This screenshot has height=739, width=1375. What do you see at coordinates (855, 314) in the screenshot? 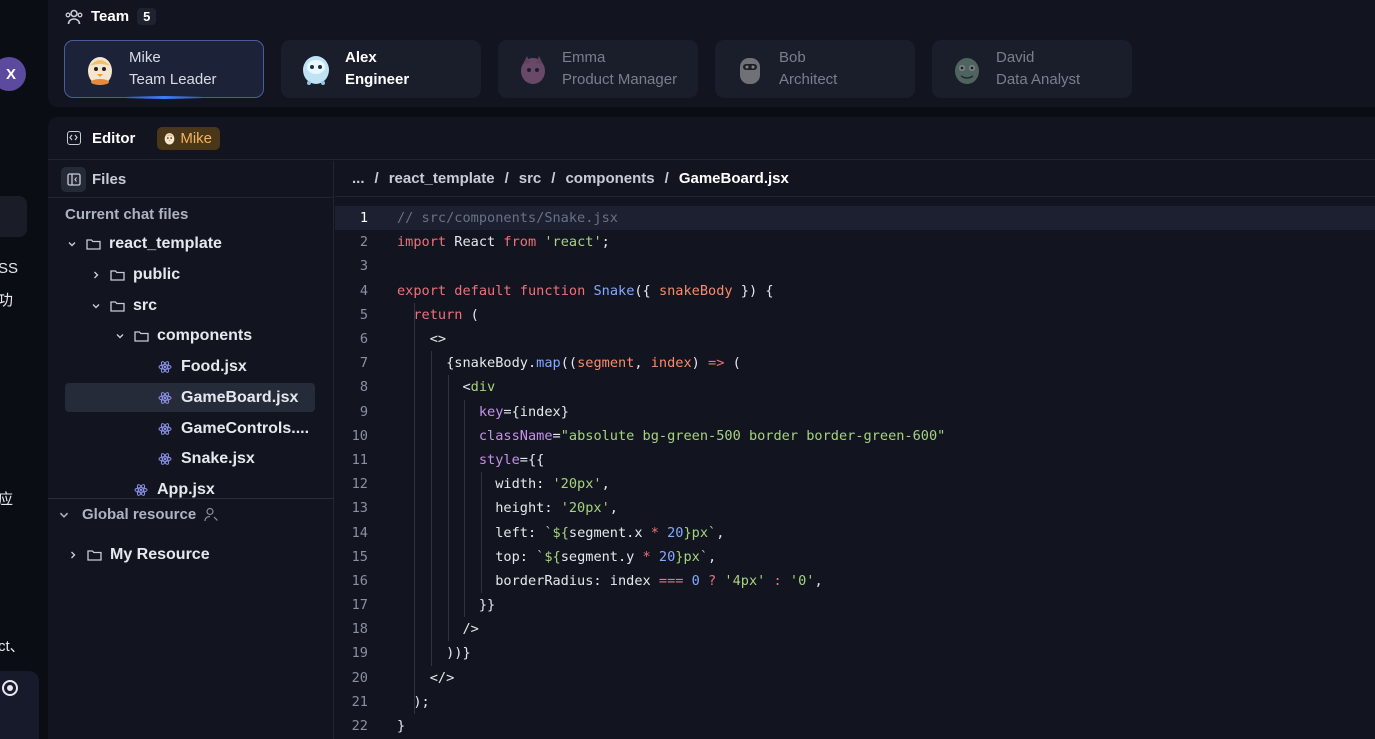
I see `code-line: 5 return (` at bounding box center [855, 314].